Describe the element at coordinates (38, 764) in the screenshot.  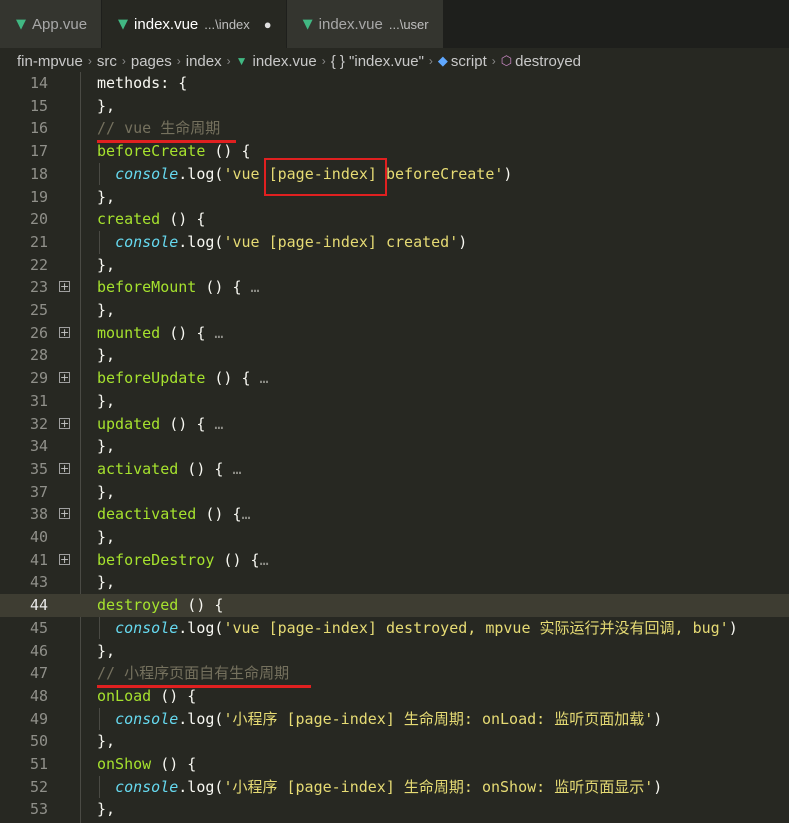
I see `line-number: 51` at that location.